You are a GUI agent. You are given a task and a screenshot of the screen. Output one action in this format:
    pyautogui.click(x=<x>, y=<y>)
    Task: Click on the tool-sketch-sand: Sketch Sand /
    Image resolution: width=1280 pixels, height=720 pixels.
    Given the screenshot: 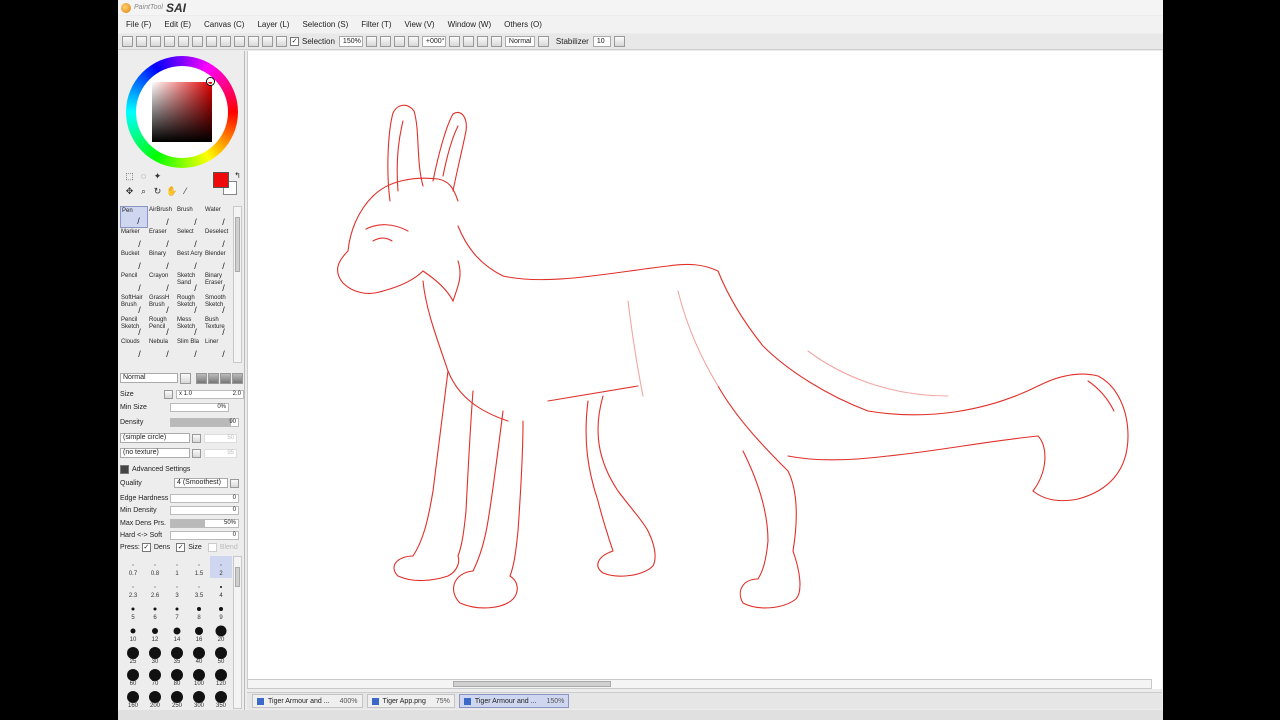 What is the action you would take?
    pyautogui.click(x=190, y=283)
    